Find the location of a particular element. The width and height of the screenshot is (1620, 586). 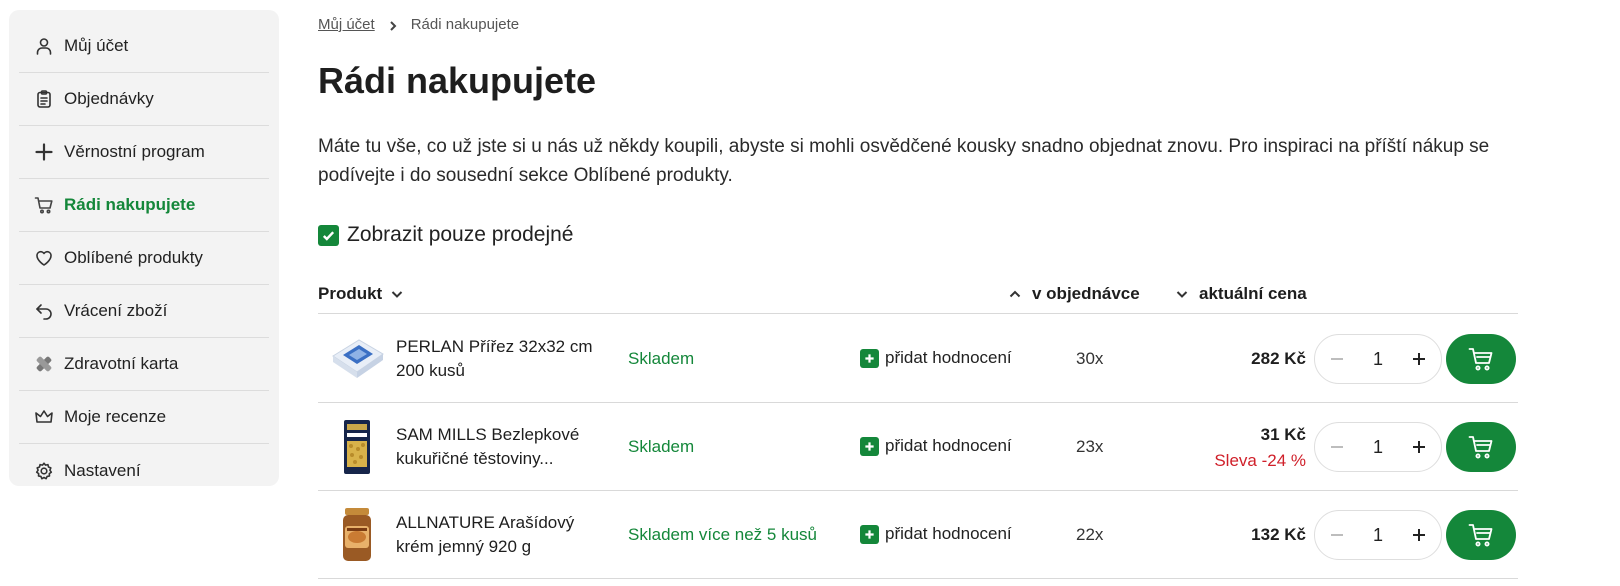

sidebar-item-reviews: Moje recenze is located at coordinates (144, 417).